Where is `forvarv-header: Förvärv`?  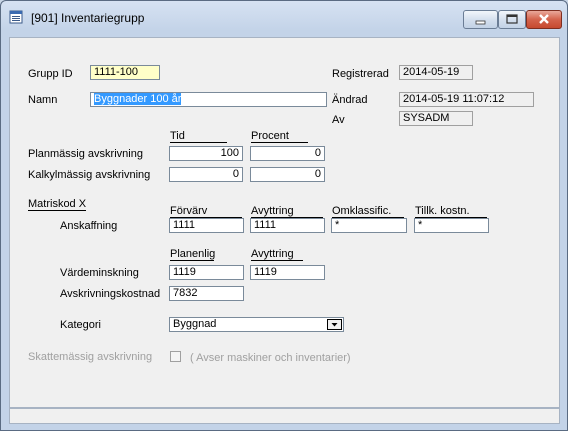 forvarv-header: Förvärv is located at coordinates (206, 211).